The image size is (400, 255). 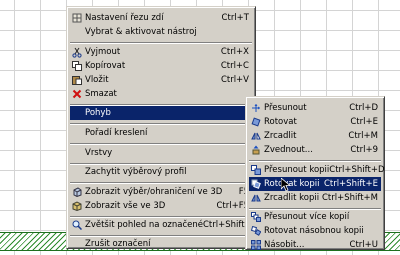 I want to click on submenu-separator, so click(x=315, y=161).